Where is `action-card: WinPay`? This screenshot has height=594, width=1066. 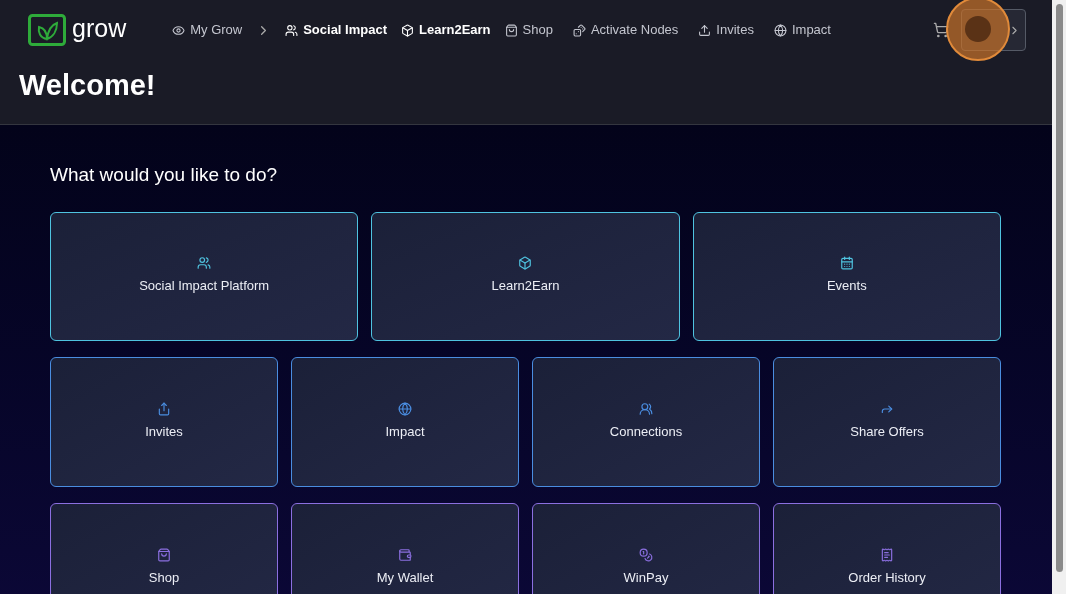
action-card: WinPay is located at coordinates (646, 548).